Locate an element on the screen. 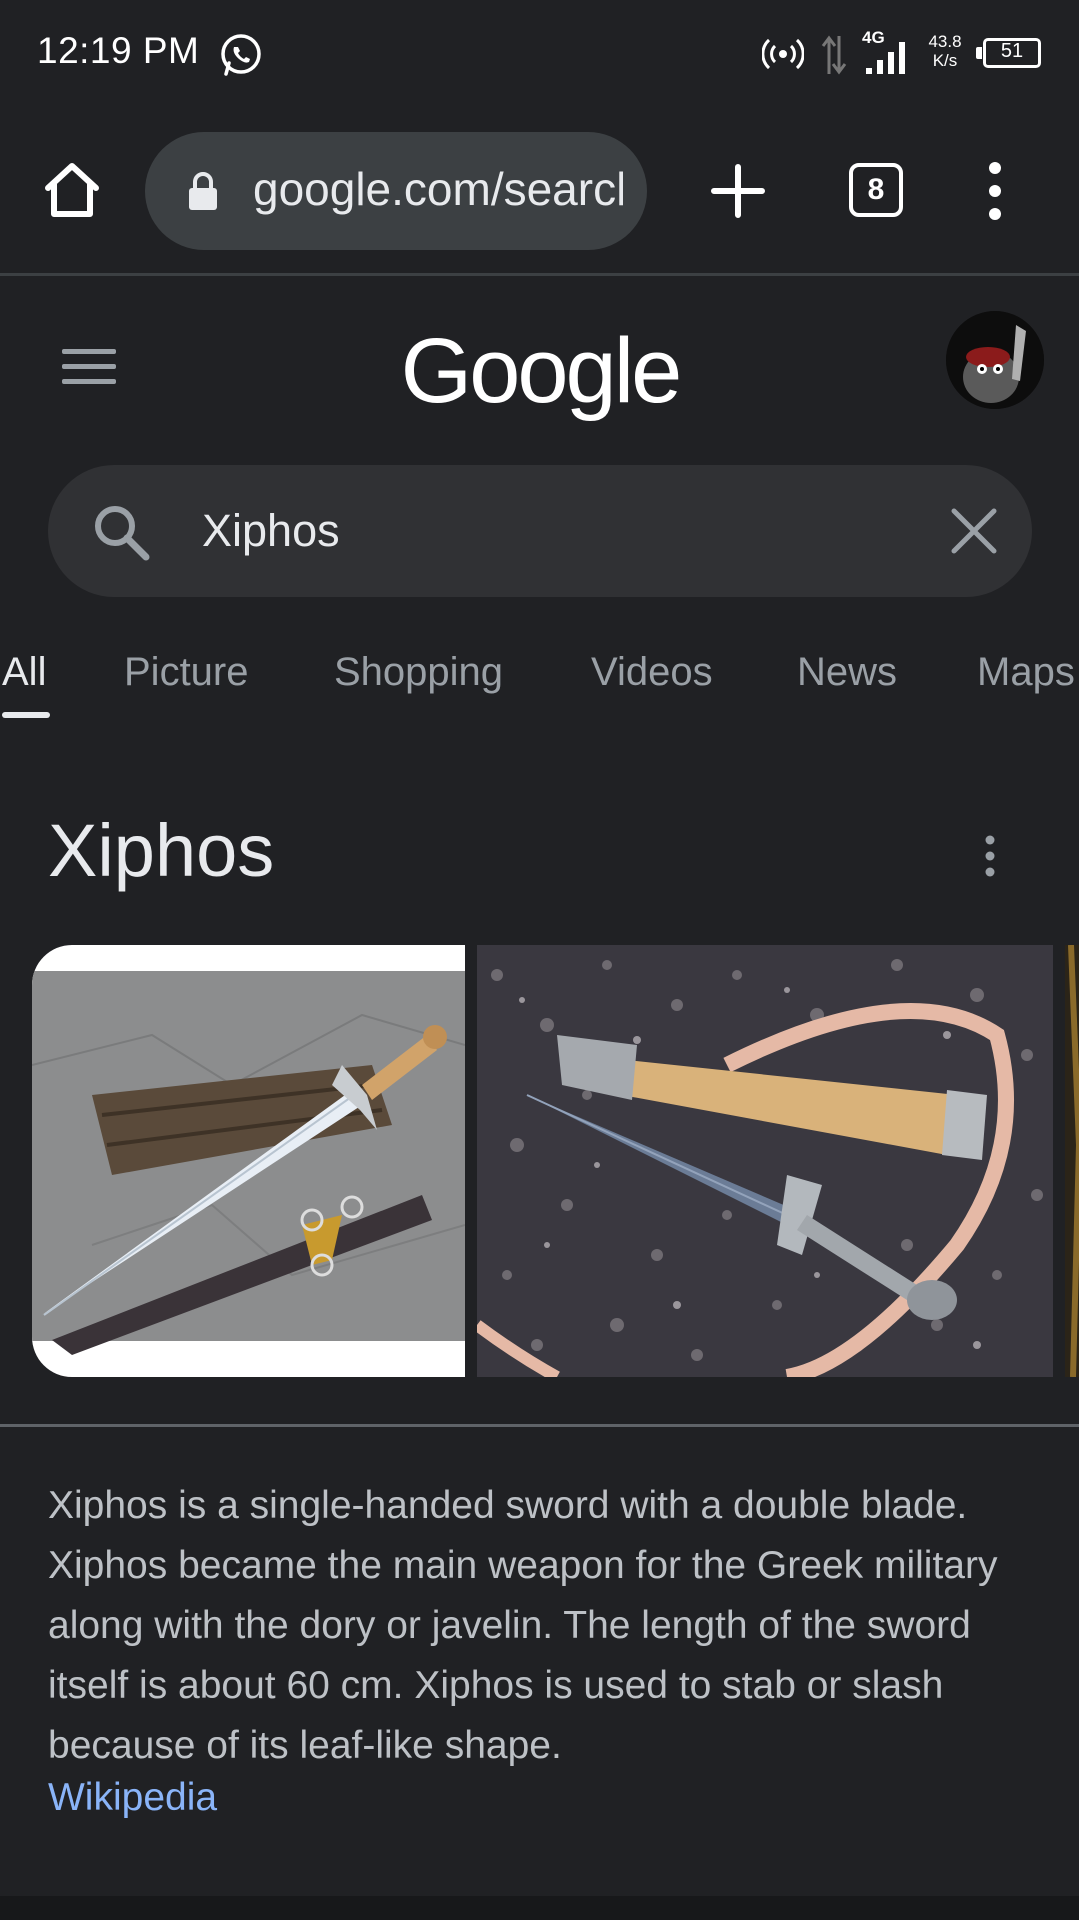 The width and height of the screenshot is (1079, 1920). status-bar: 12:19 PM 4G 43.8 K/s 51 is located at coordinates (539, 54).